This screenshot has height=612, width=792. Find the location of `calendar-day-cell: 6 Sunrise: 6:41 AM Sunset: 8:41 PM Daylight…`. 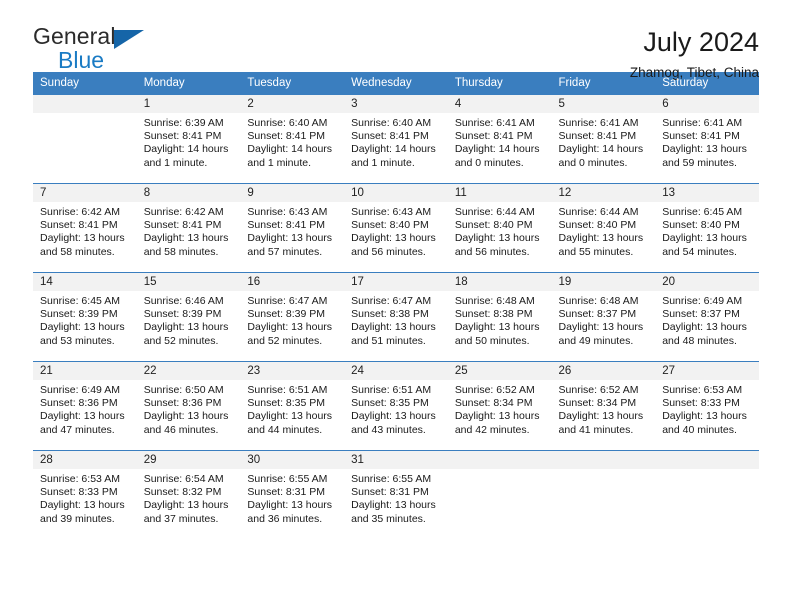

calendar-day-cell: 6 Sunrise: 6:41 AM Sunset: 8:41 PM Daylight… is located at coordinates (707, 139).